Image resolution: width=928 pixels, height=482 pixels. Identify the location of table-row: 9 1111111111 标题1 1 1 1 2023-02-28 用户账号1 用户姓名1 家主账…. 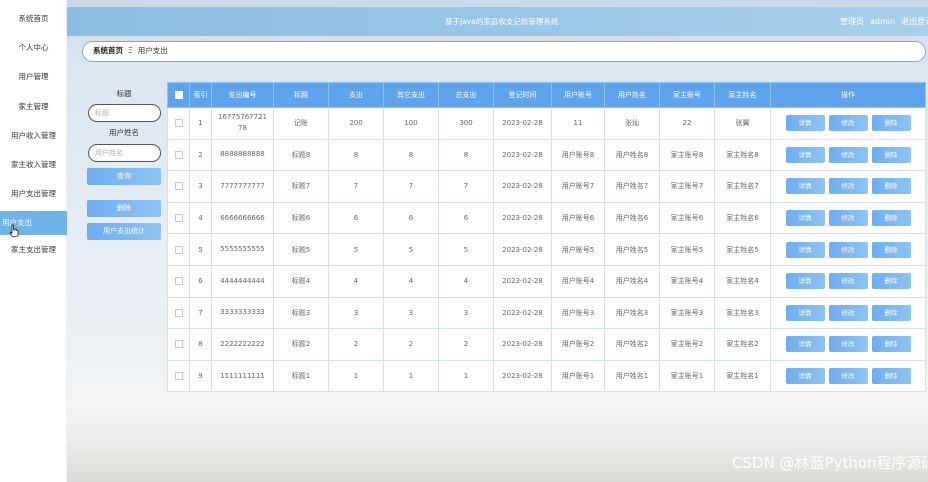
(546, 376).